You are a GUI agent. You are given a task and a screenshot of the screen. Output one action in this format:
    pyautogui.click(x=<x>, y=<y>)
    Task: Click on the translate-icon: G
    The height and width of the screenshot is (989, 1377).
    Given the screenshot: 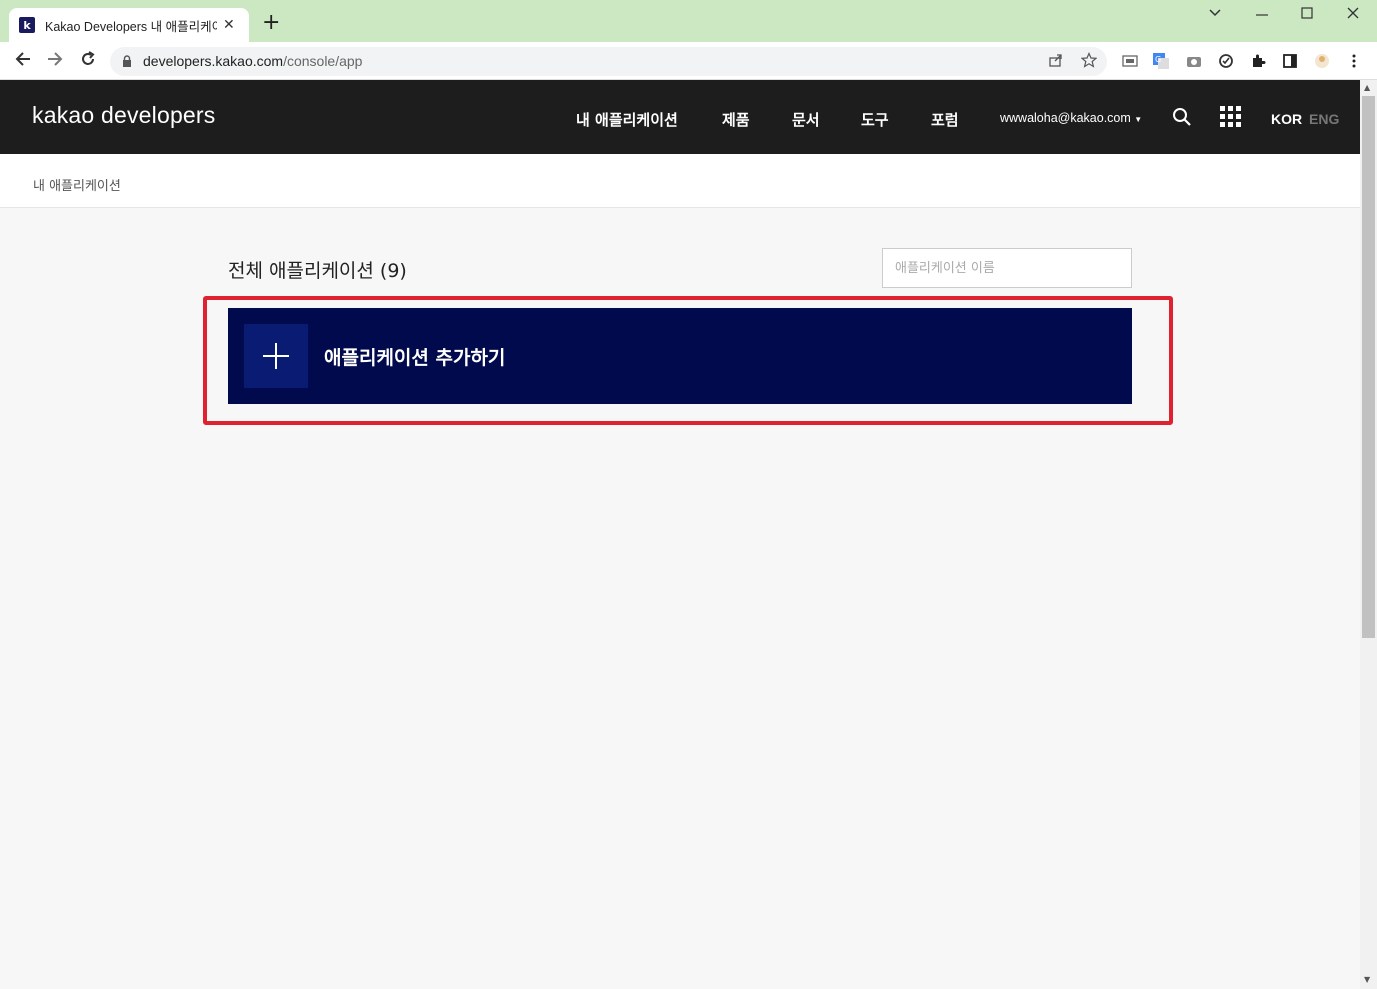 What is the action you would take?
    pyautogui.click(x=1161, y=61)
    